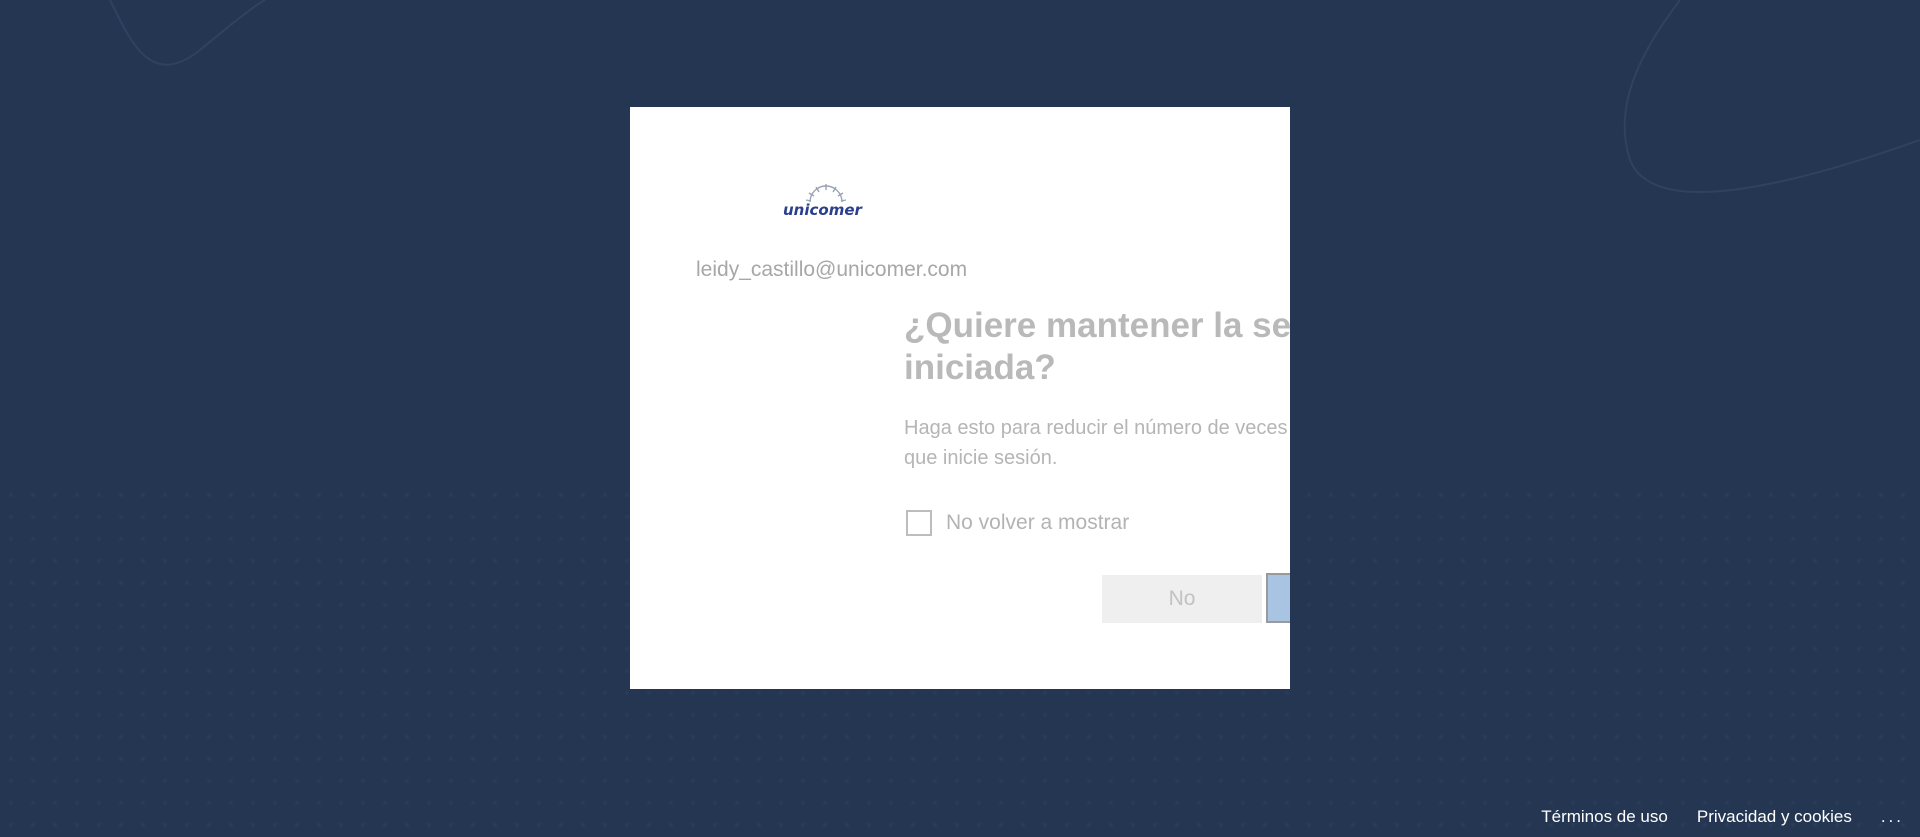 The image size is (1920, 837). Describe the element at coordinates (1774, 817) in the screenshot. I see `privacy-link: Privacidad y cookies` at that location.